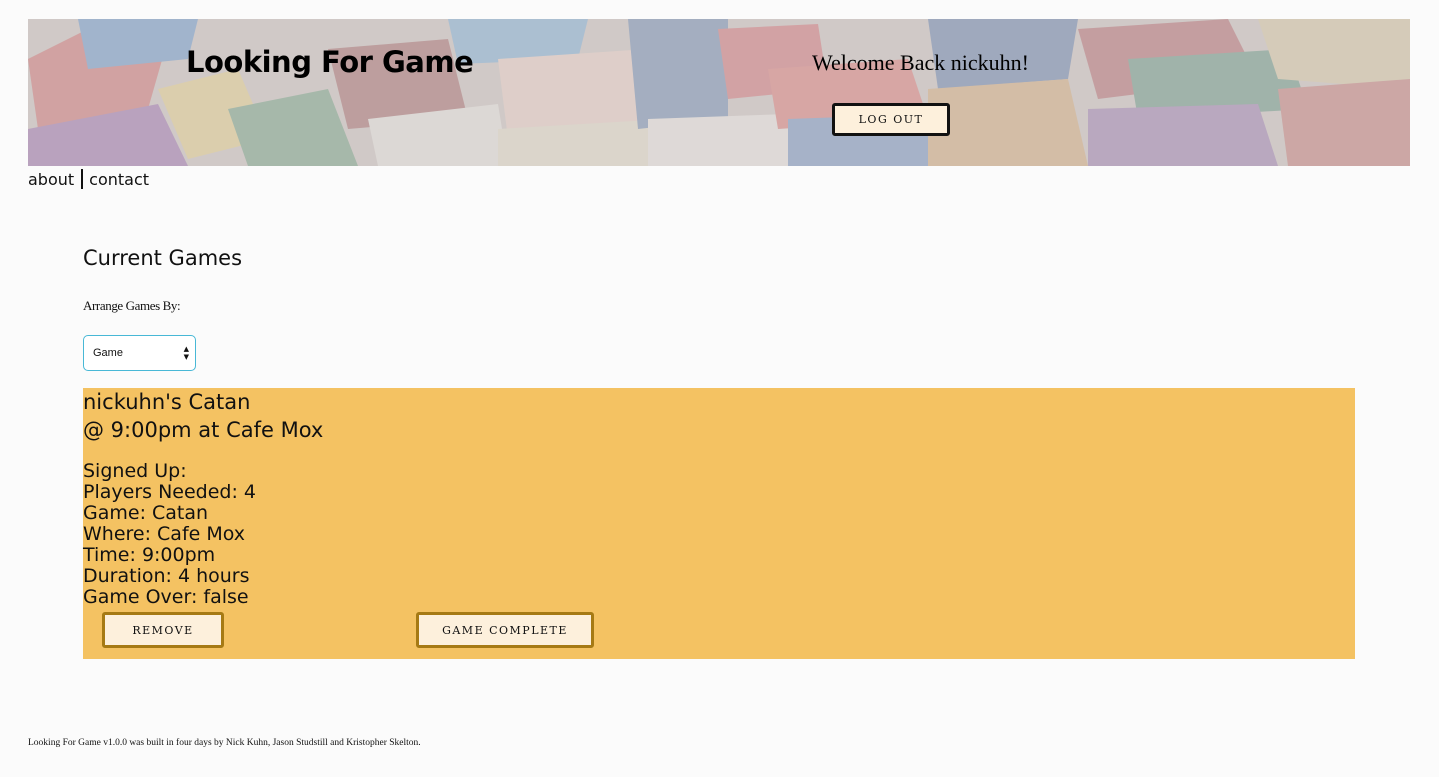 The height and width of the screenshot is (777, 1439). I want to click on game-complete-button: GAME COMPLETE, so click(505, 630).